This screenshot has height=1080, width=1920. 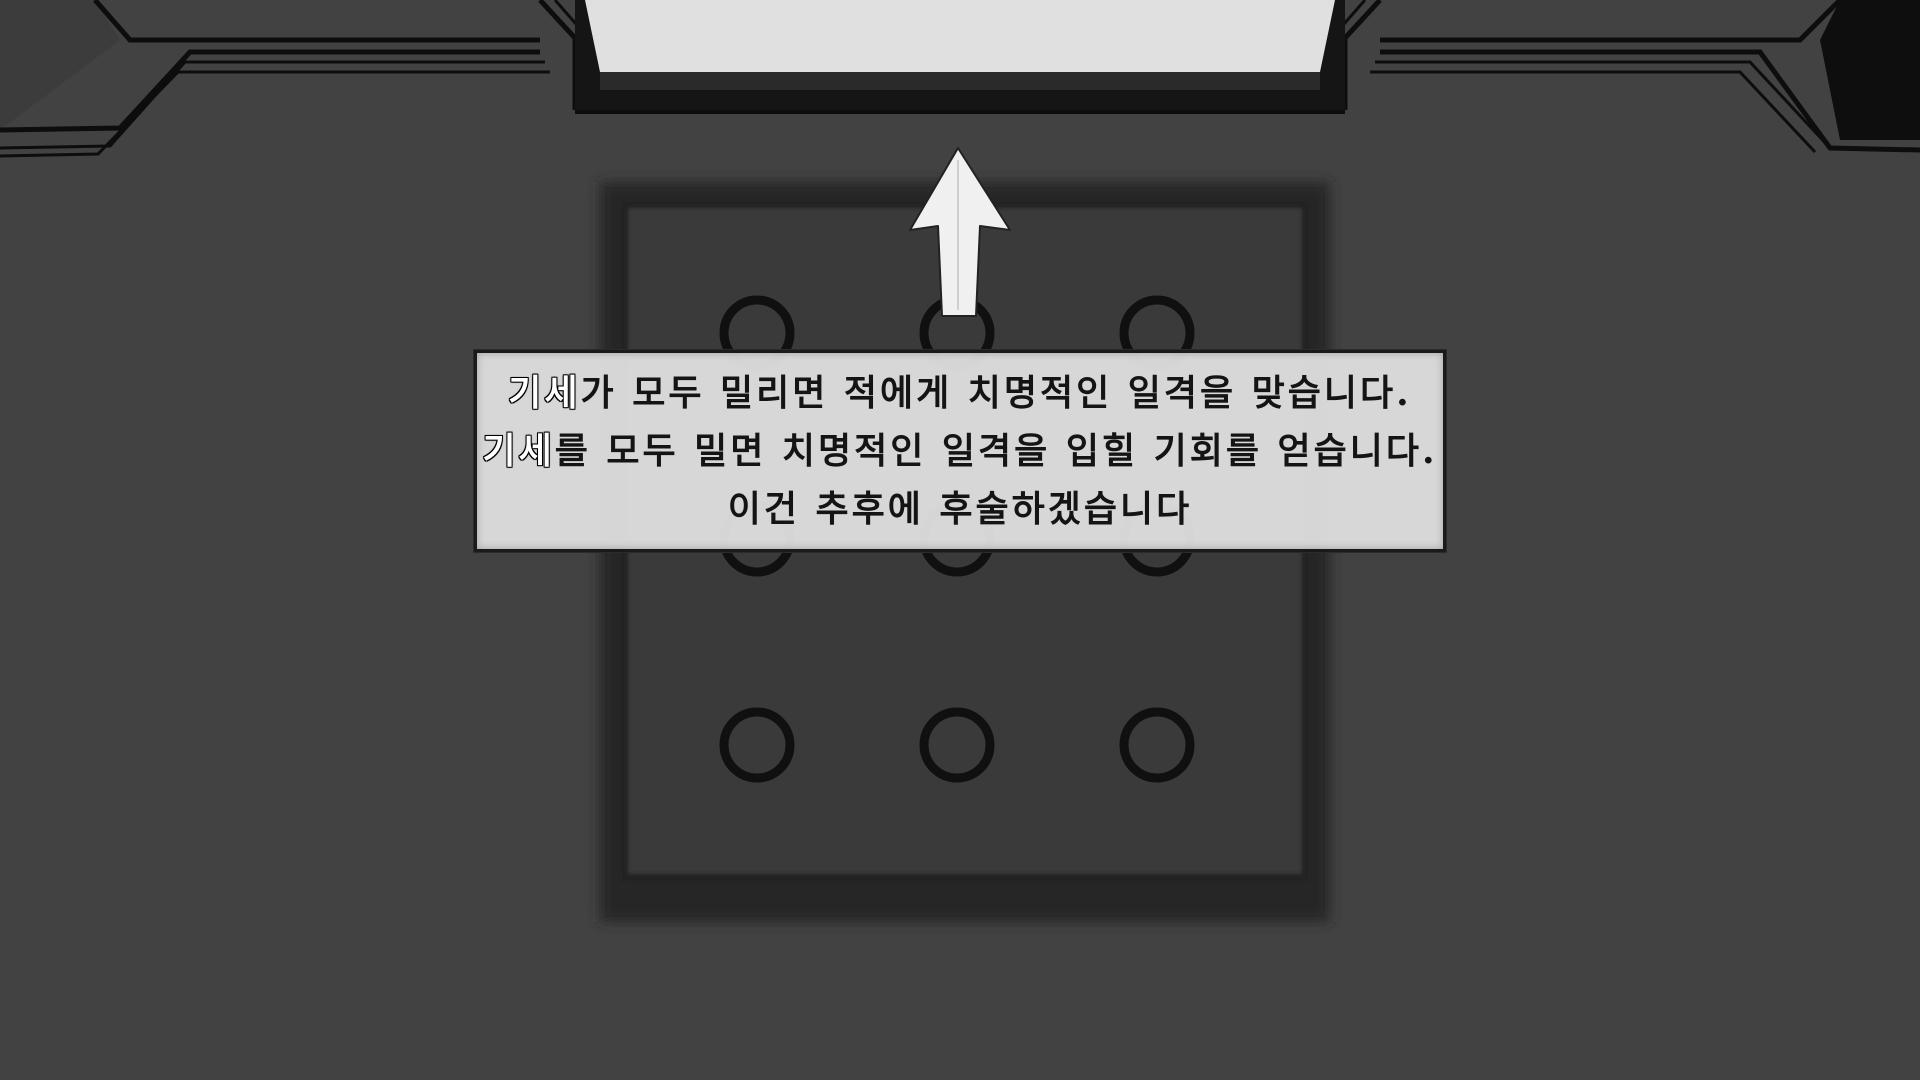 I want to click on tutorial-line-2: 기세를 모두 밀면 치명적인 일격을 입힐 기회를 얻습니다., so click(x=959, y=451).